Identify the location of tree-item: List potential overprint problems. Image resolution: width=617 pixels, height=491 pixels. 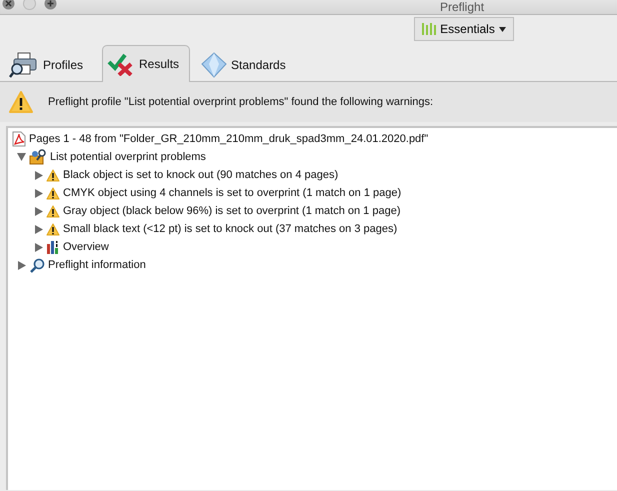
(128, 157).